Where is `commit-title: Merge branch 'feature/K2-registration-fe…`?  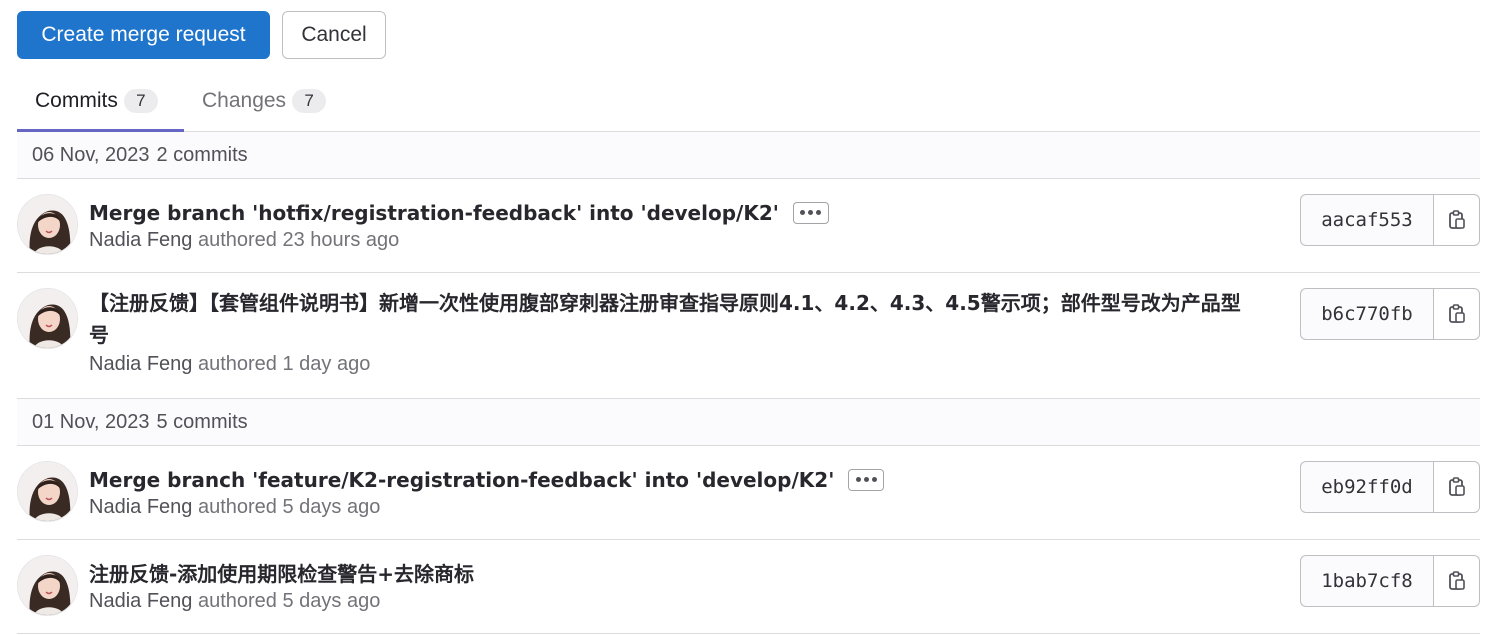
commit-title: Merge branch 'feature/K2-registration-fe… is located at coordinates (674, 480).